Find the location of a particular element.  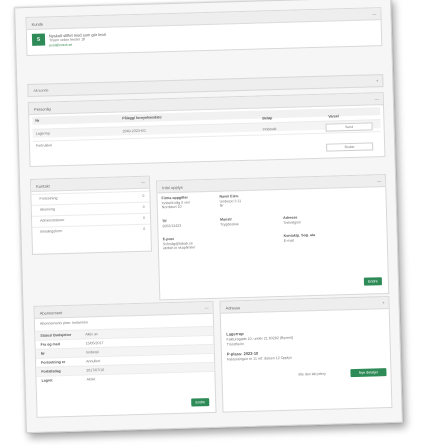

col-header-nr: Nr is located at coordinates (37, 120).